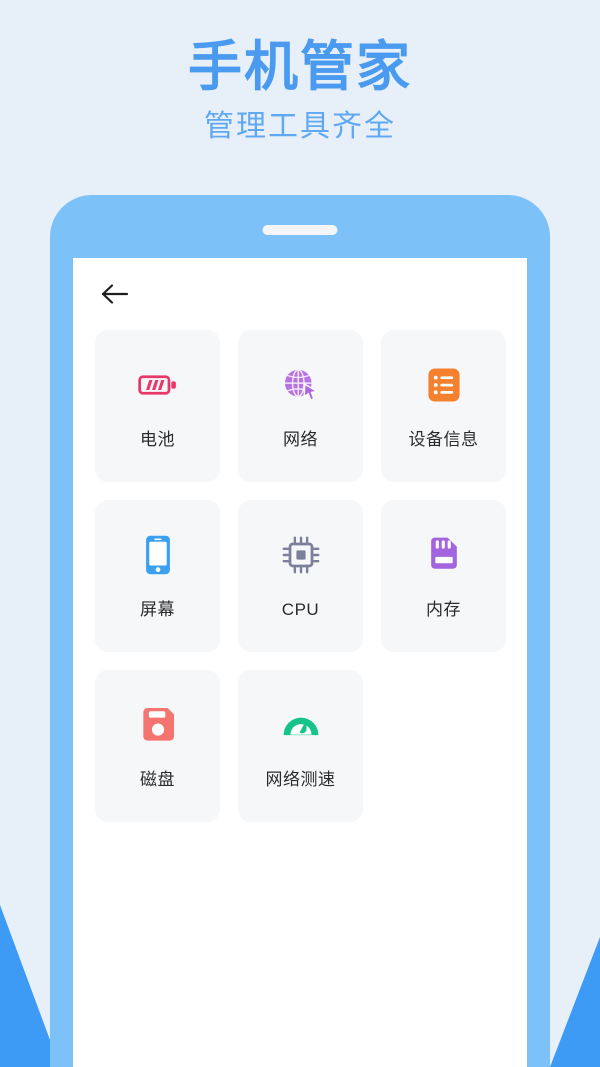 This screenshot has height=1067, width=600. I want to click on tool-card-cpu-chip: CPU, so click(300, 576).